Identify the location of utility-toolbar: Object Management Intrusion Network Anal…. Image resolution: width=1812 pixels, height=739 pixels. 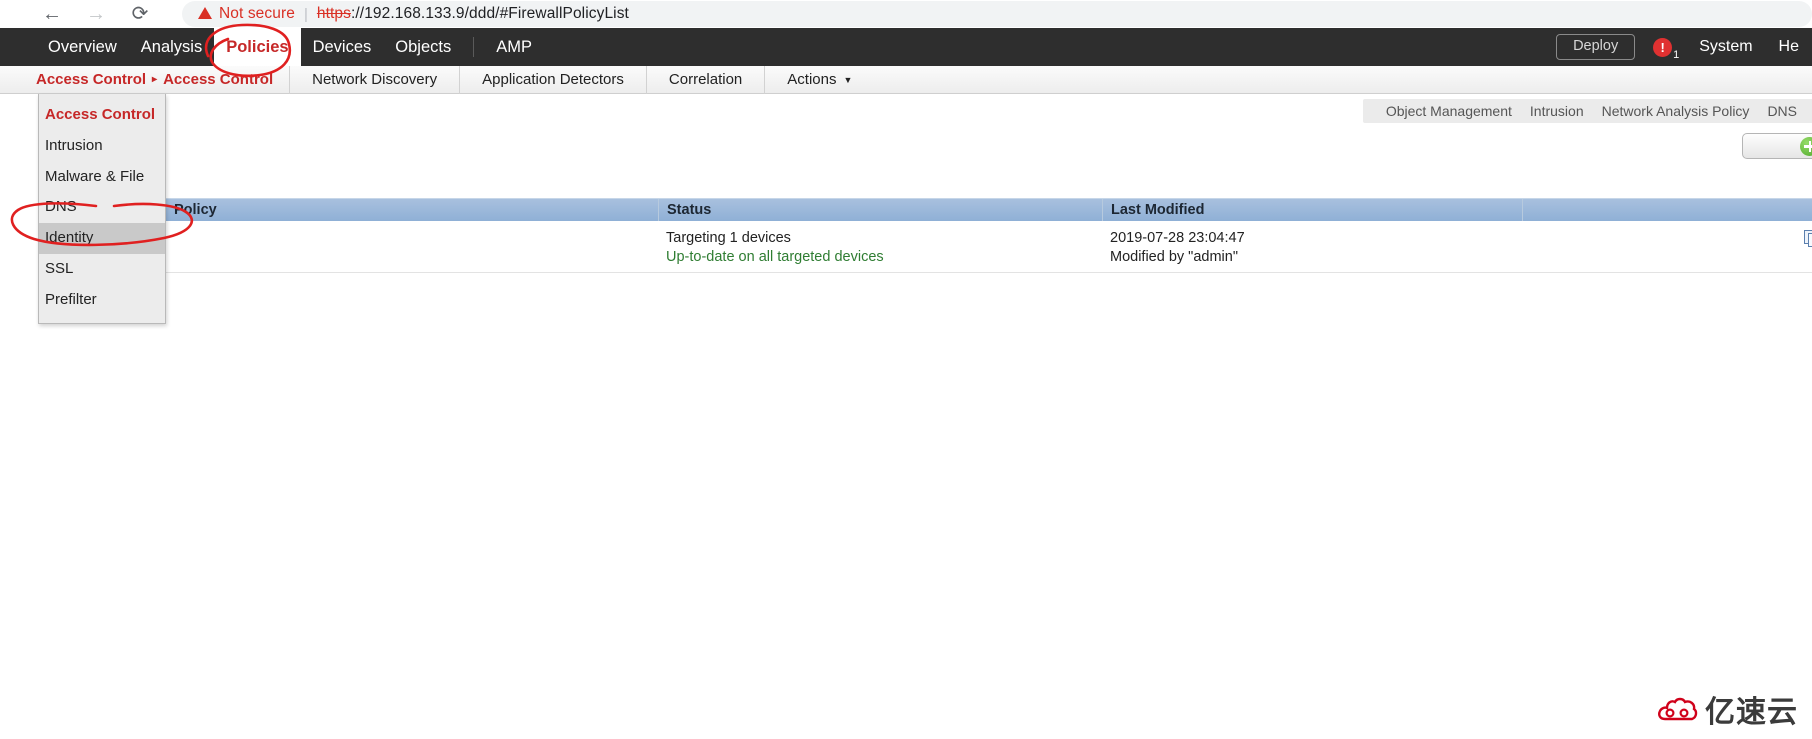
(1492, 111).